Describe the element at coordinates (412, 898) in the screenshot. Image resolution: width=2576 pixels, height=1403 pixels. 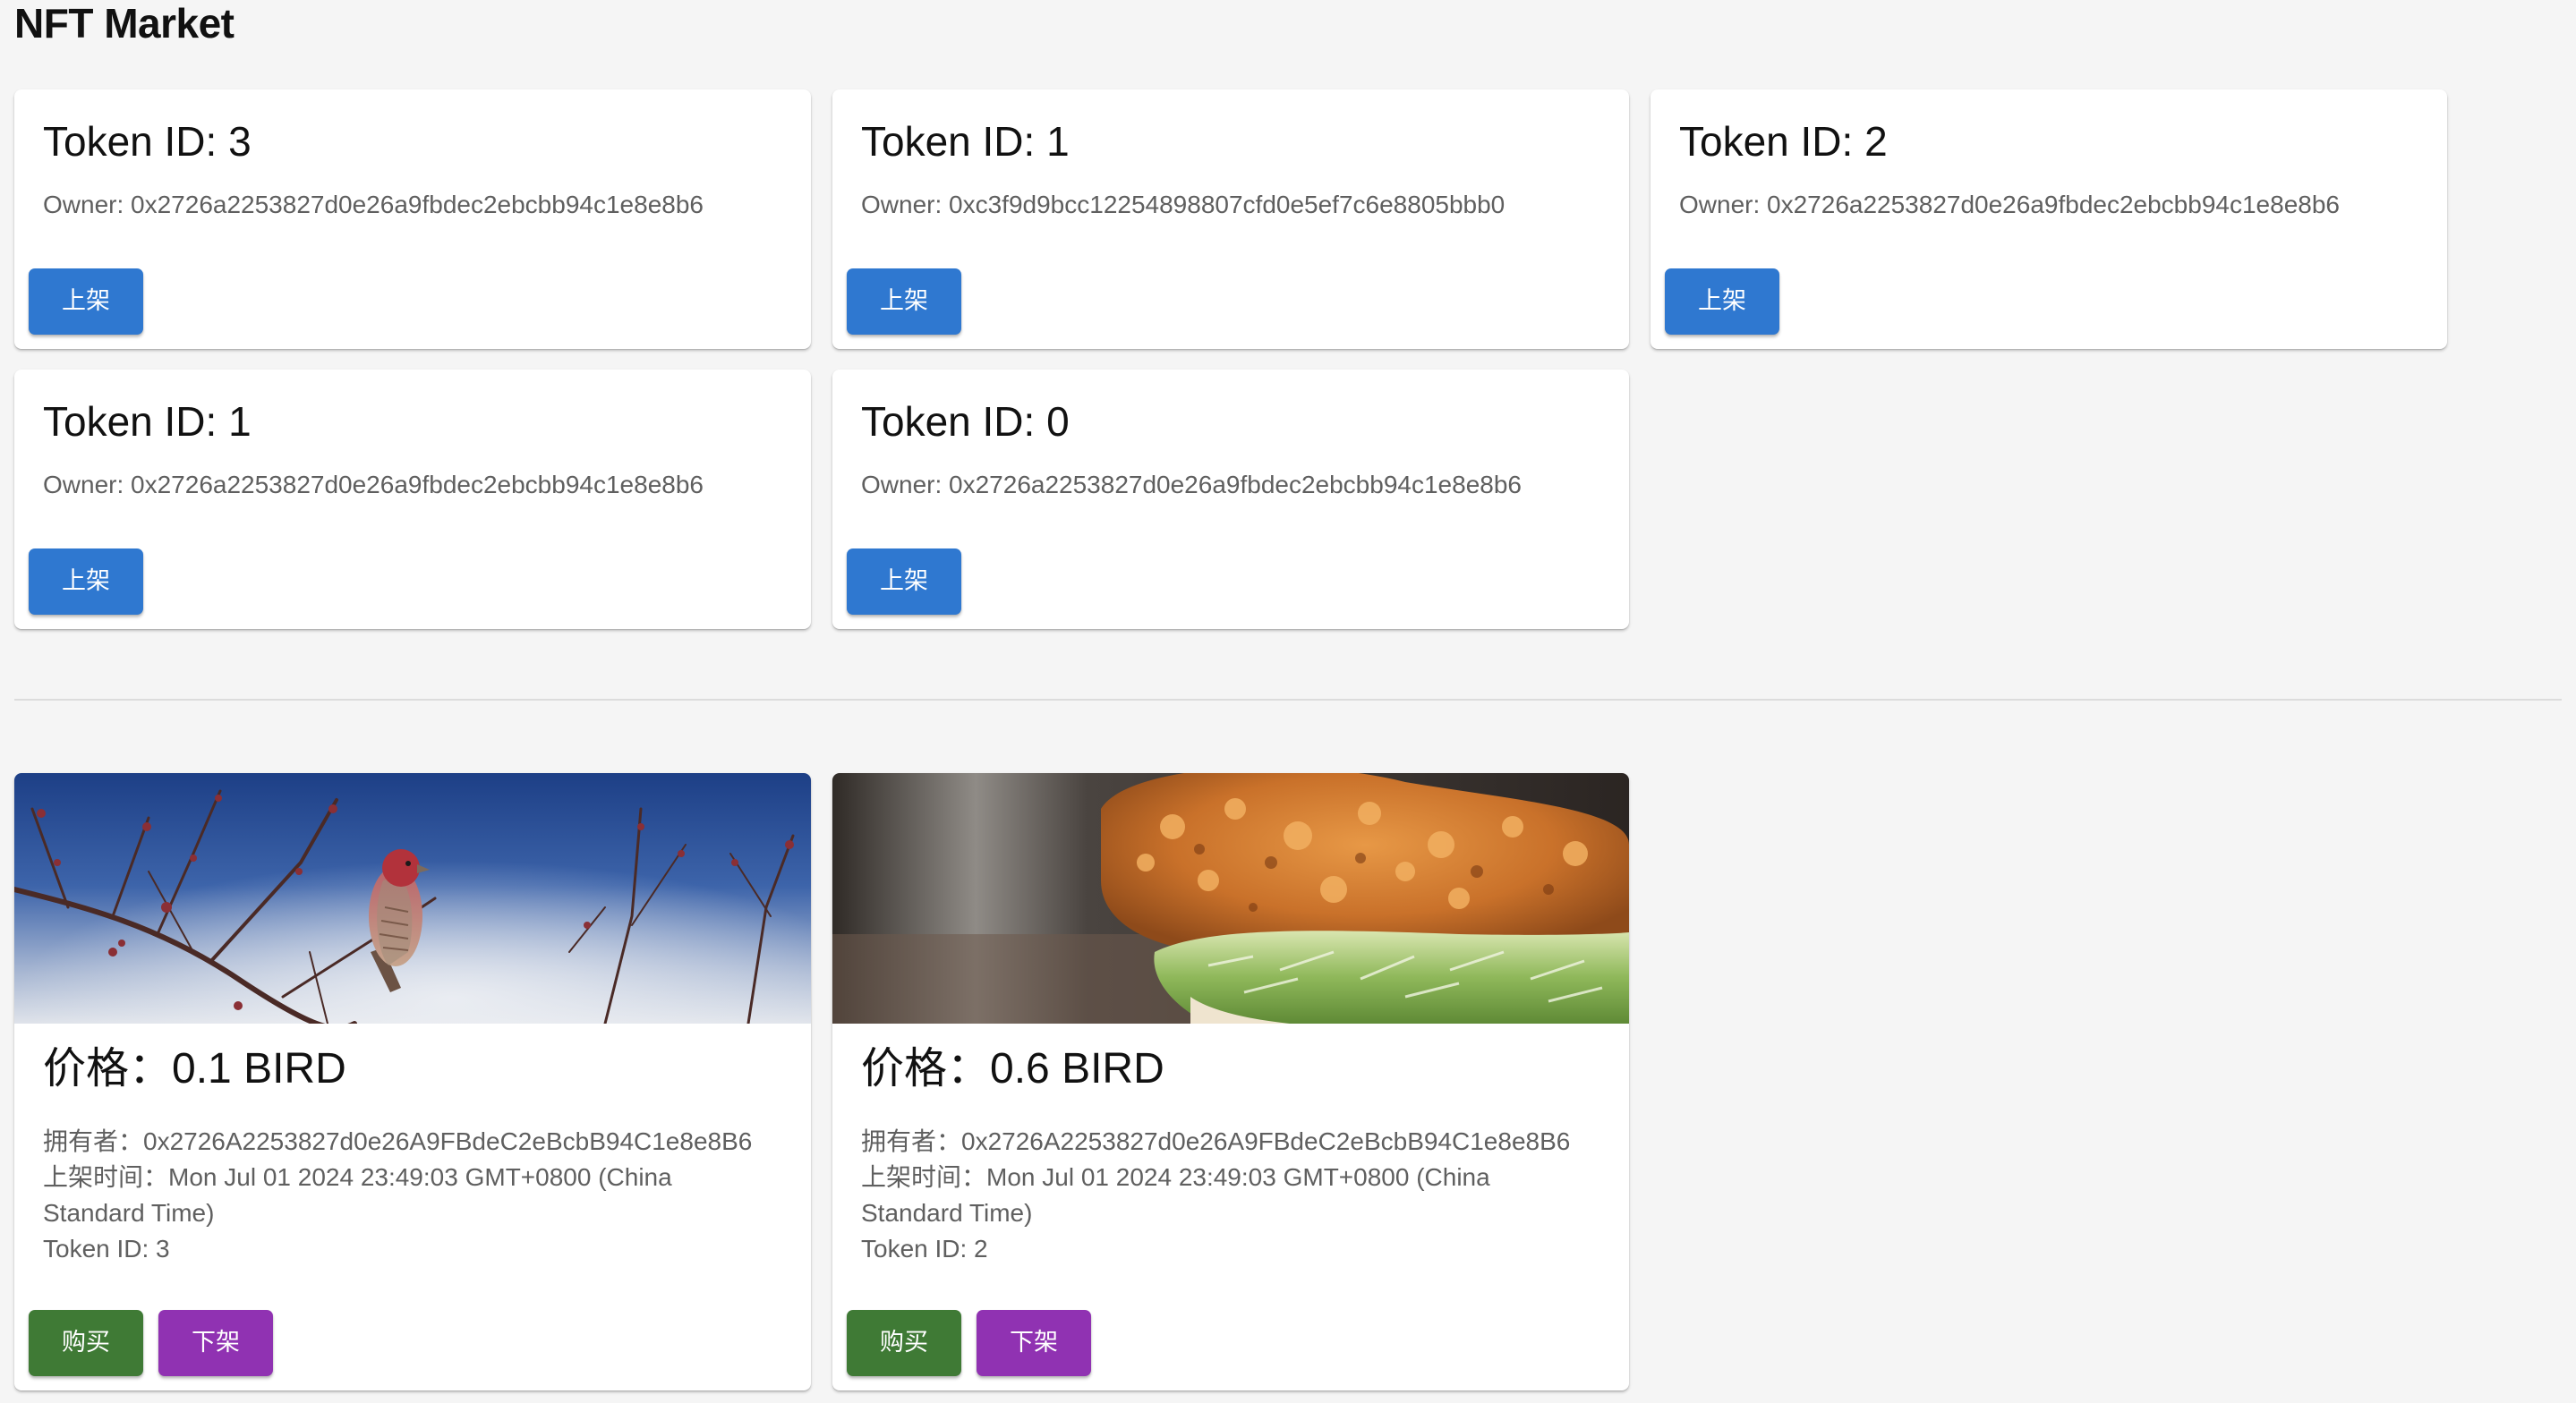
I see `bird-photo-image` at that location.